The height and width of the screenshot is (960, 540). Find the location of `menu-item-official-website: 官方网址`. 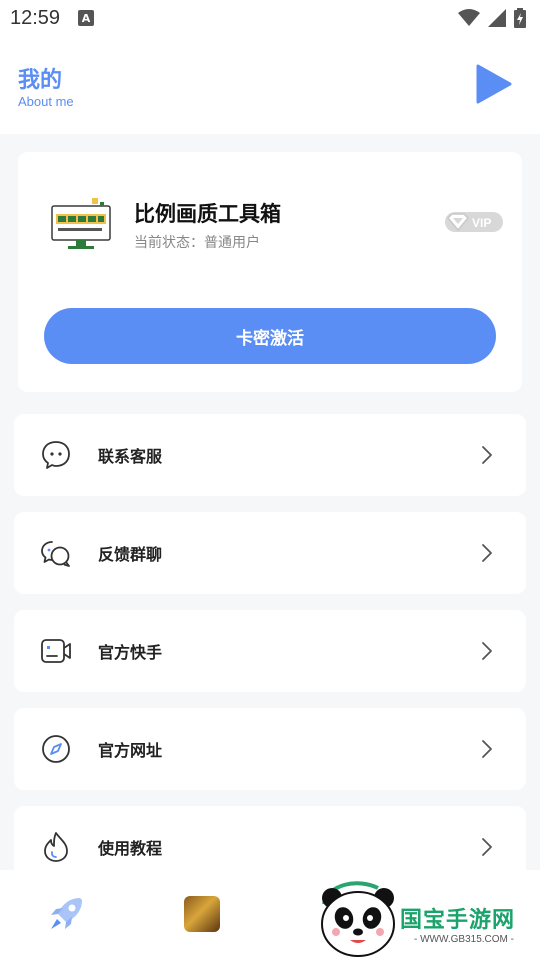

menu-item-official-website: 官方网址 is located at coordinates (270, 749).